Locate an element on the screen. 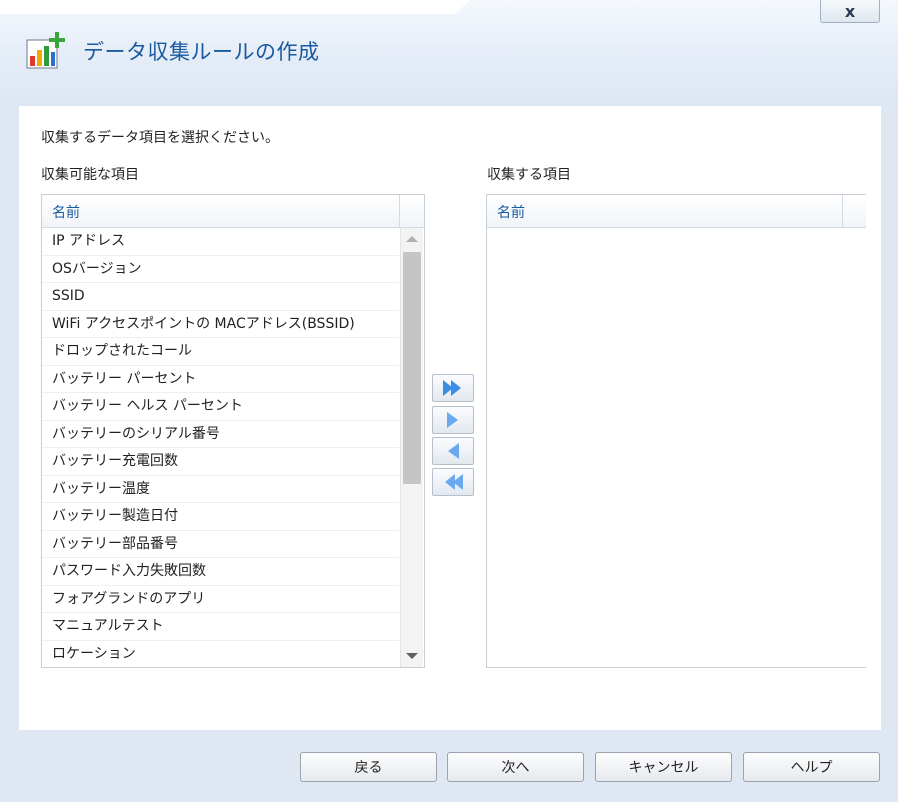 This screenshot has width=898, height=802. available-scrollbar is located at coordinates (411, 447).